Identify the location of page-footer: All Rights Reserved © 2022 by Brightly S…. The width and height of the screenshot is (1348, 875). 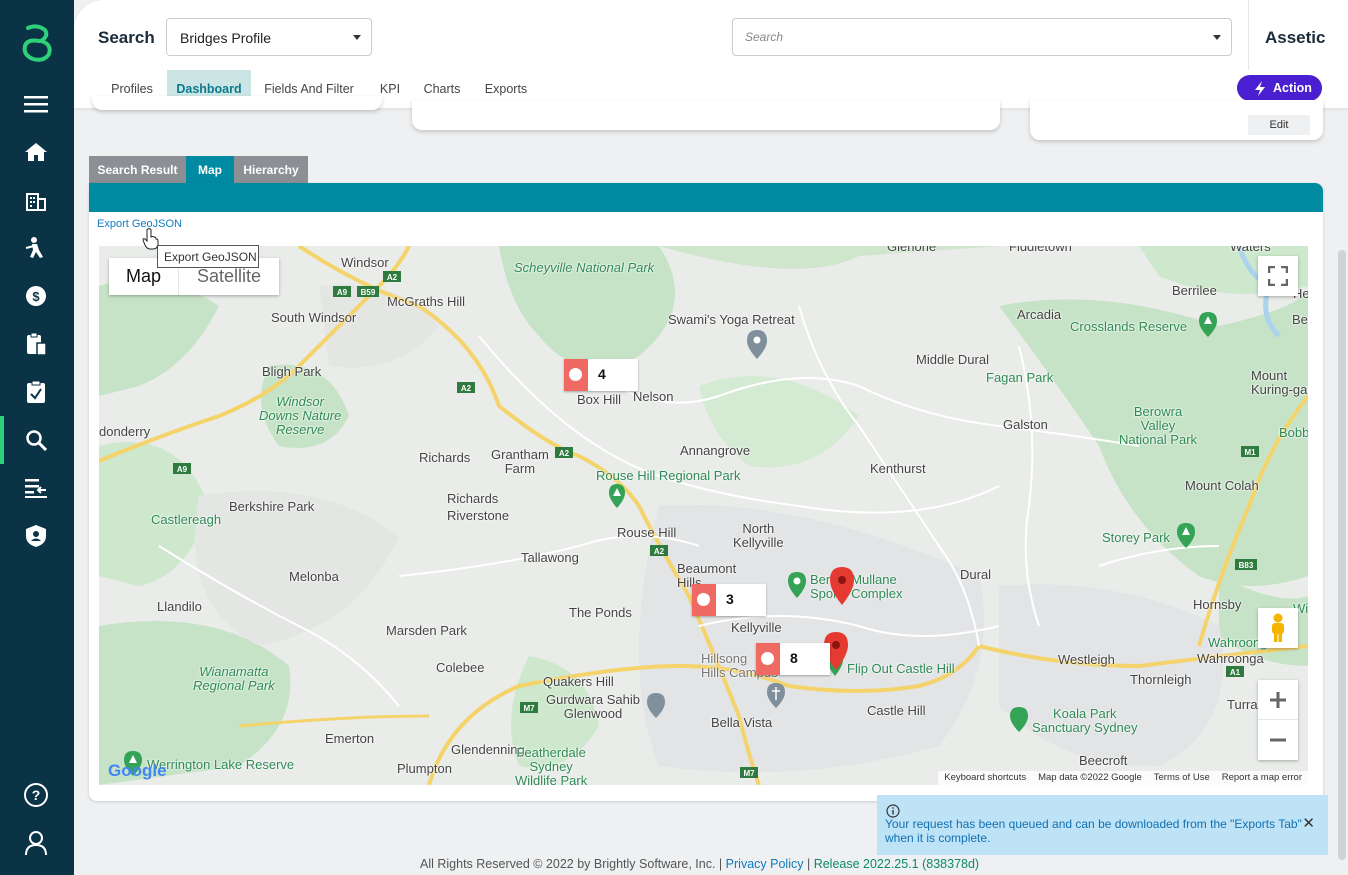
(699, 864).